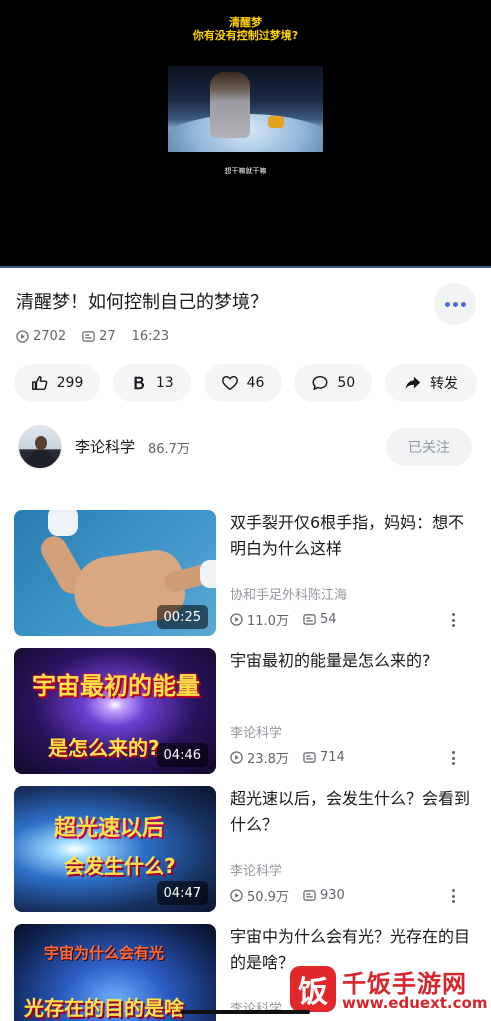 This screenshot has width=491, height=1021. I want to click on thumbnail-text: 光存在的目的是啥, so click(104, 1008).